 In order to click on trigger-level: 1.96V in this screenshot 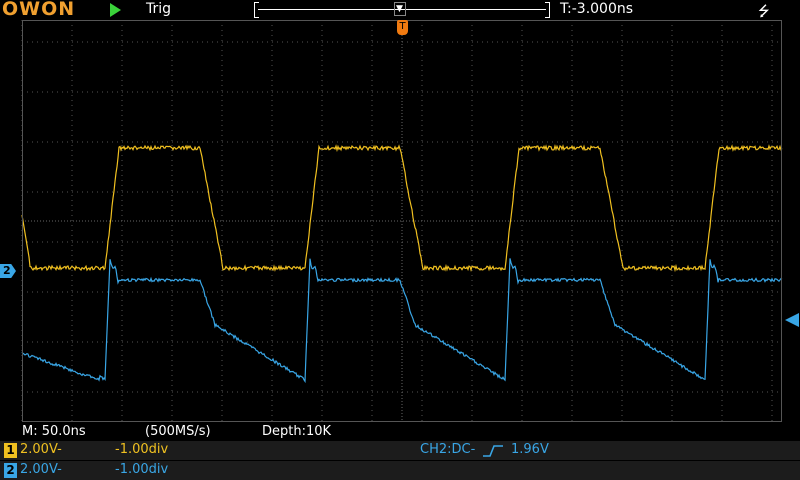, I will do `click(530, 449)`.